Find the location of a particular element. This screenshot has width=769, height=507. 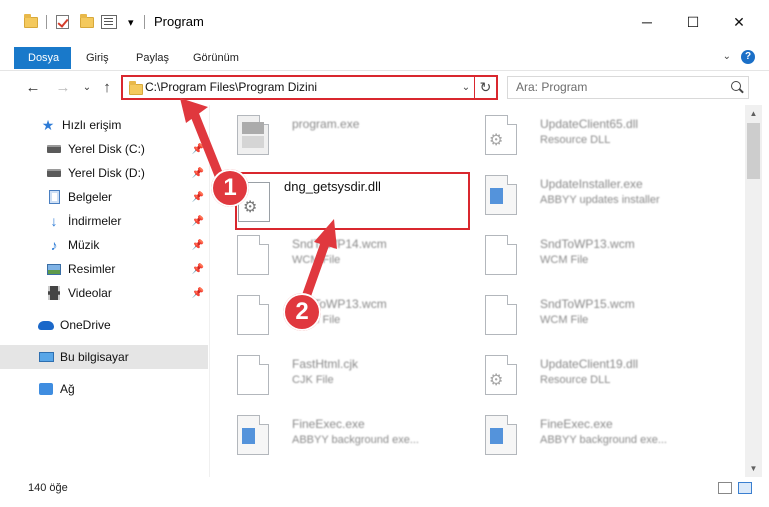

step-2-badge: 2 is located at coordinates (302, 312).